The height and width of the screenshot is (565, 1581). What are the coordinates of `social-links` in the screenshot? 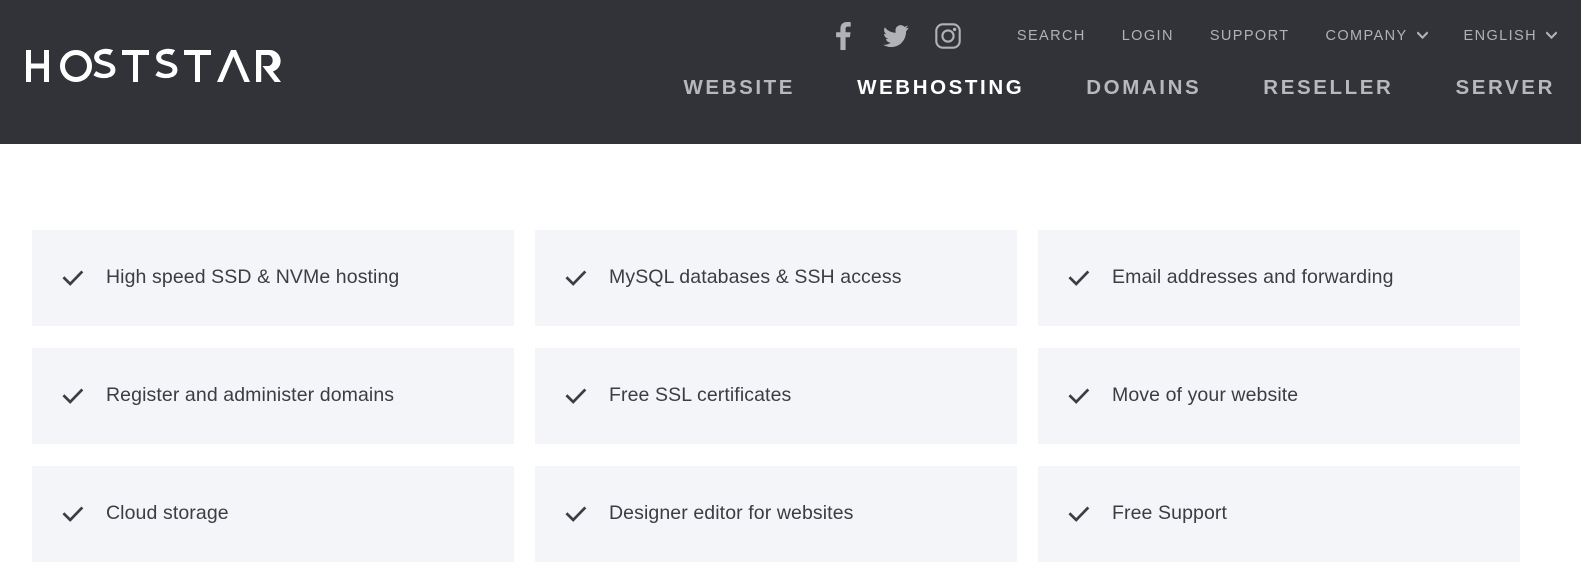 It's located at (896, 36).